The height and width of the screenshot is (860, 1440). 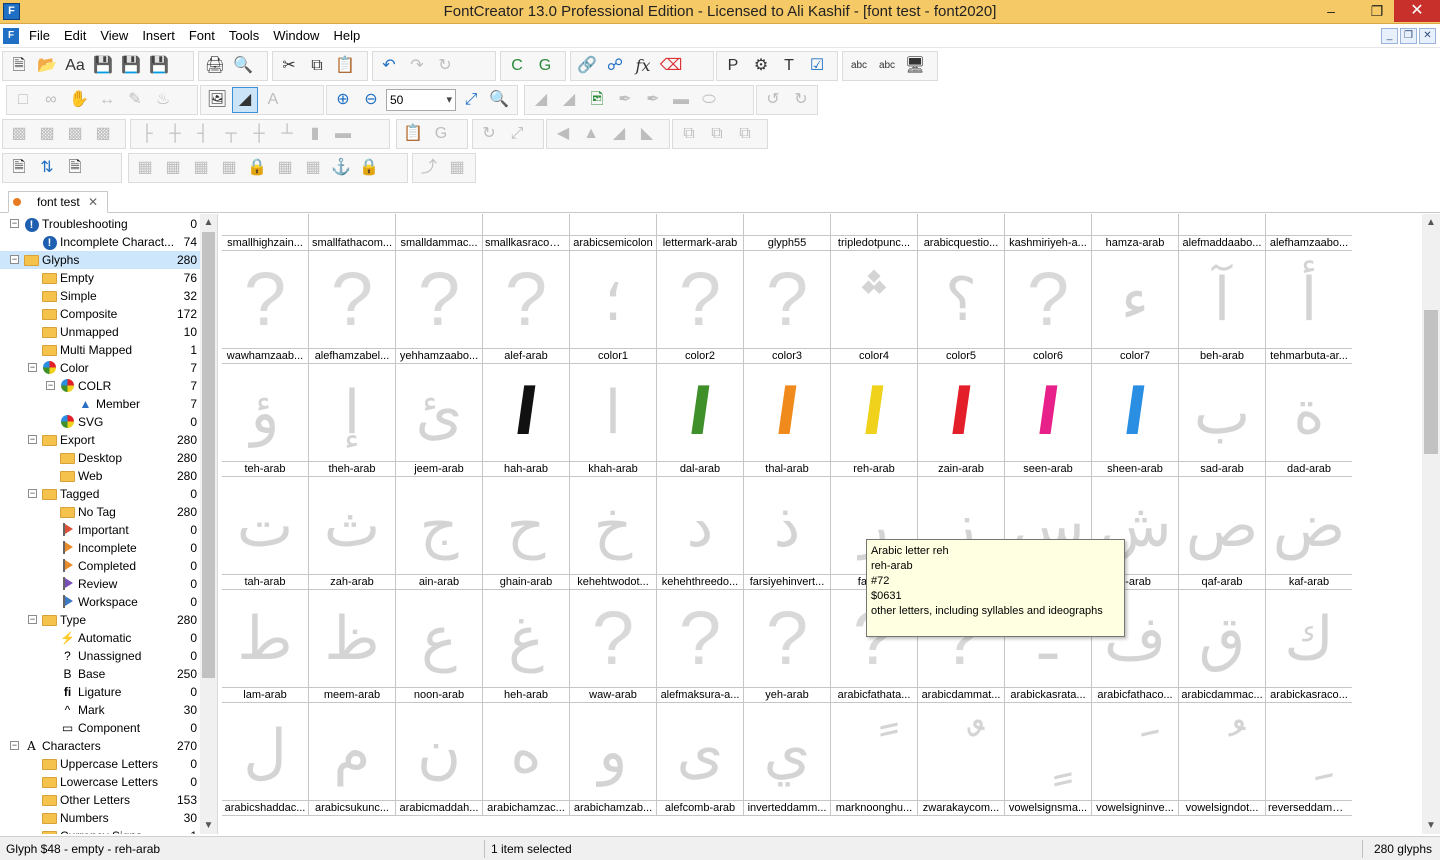 What do you see at coordinates (100, 476) in the screenshot?
I see `tree-item: Web 280` at bounding box center [100, 476].